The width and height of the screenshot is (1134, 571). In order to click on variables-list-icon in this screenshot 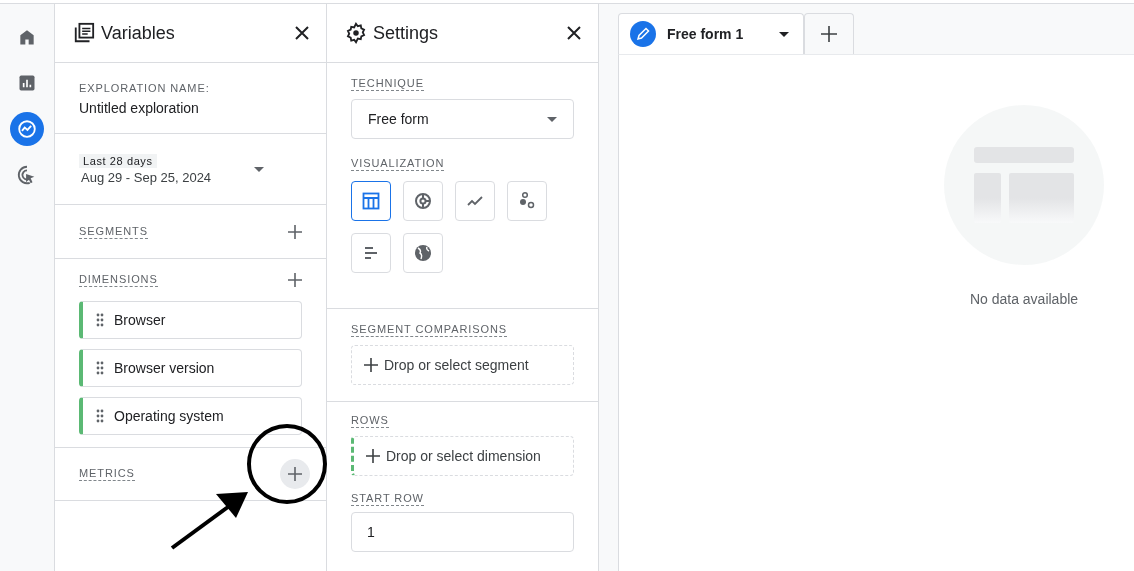, I will do `click(84, 33)`.